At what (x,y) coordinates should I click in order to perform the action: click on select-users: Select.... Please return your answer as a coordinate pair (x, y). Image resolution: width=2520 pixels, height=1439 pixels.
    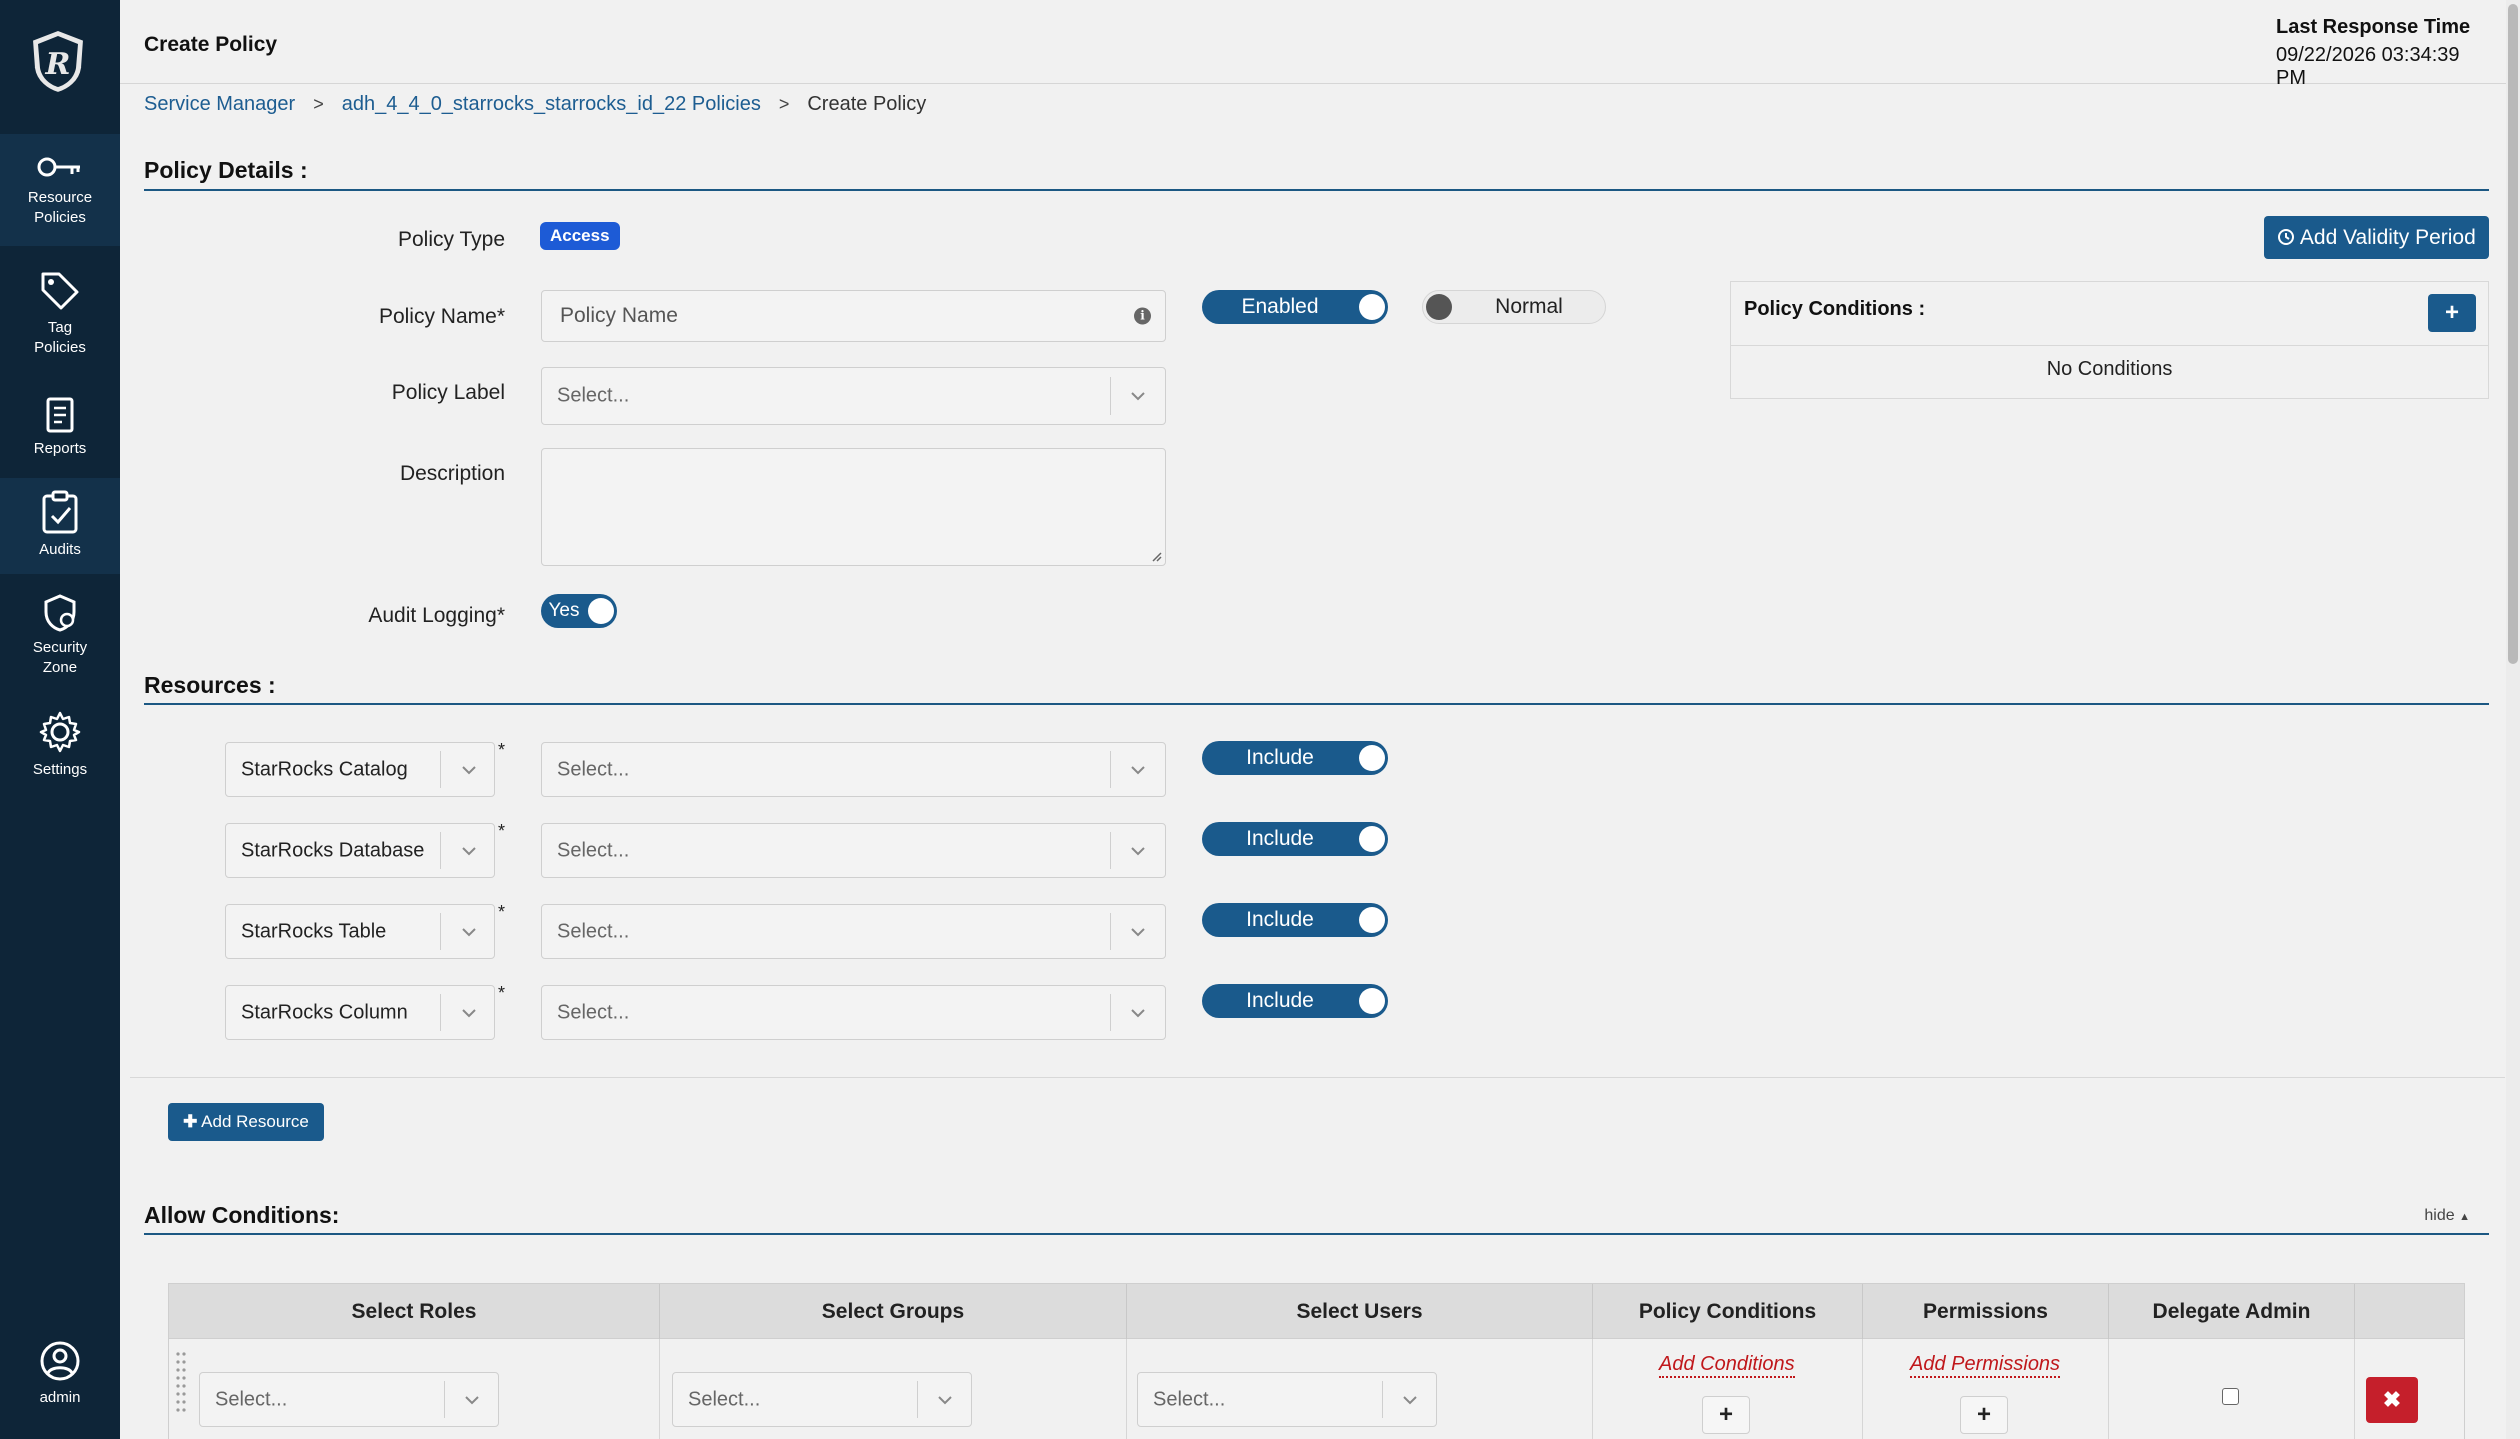
    Looking at the image, I should click on (1287, 1399).